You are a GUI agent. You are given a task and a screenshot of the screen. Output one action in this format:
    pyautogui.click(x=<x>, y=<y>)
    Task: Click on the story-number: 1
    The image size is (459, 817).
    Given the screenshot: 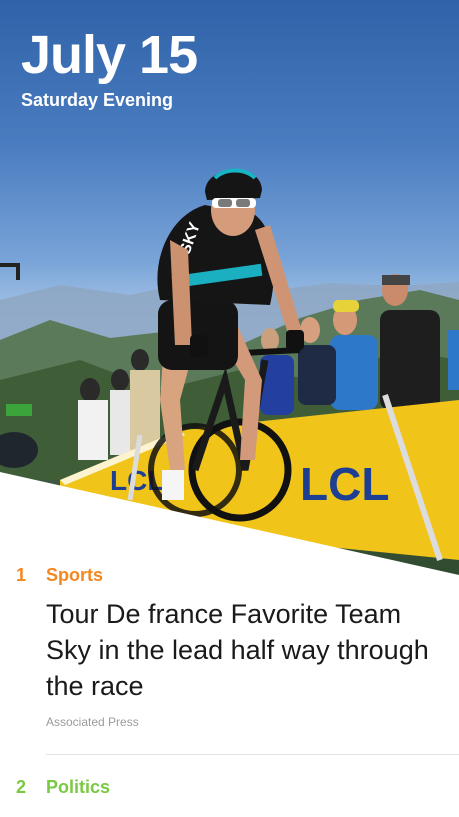 What is the action you would take?
    pyautogui.click(x=21, y=575)
    